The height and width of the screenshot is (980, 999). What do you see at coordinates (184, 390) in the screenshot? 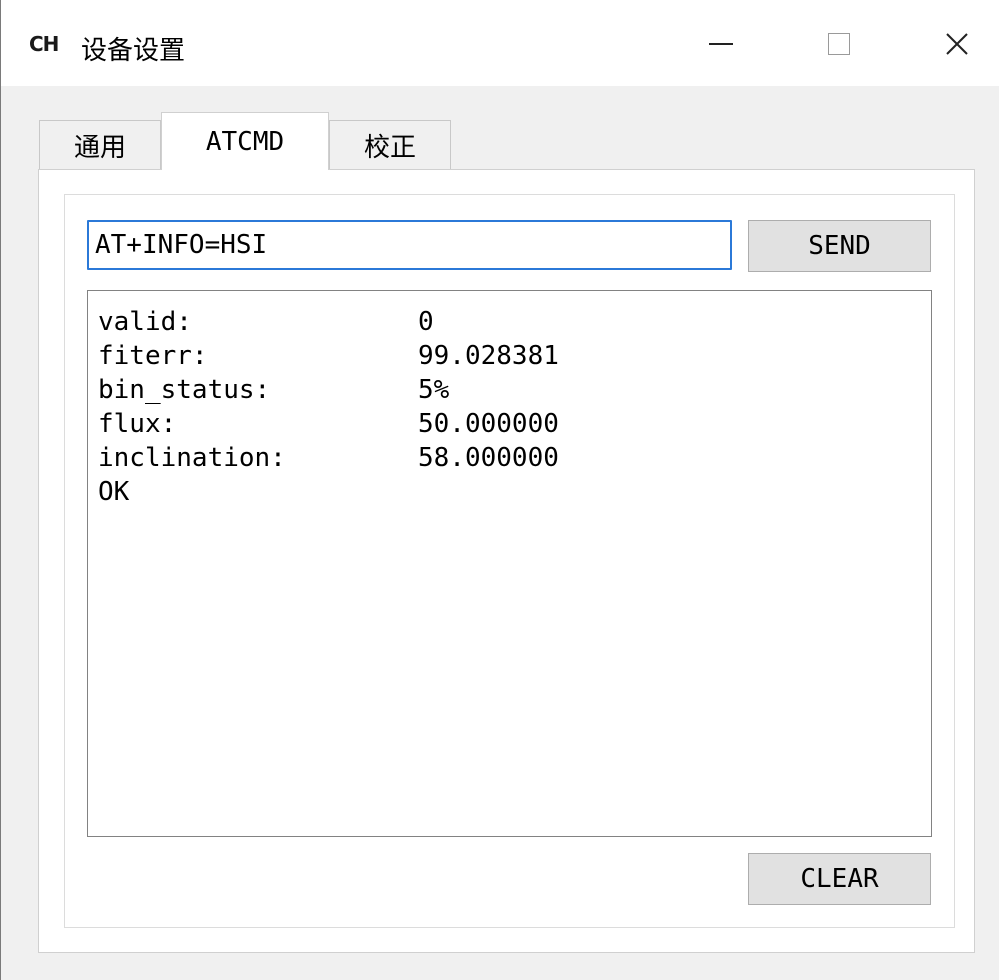
I see `output-key: bin_status:` at bounding box center [184, 390].